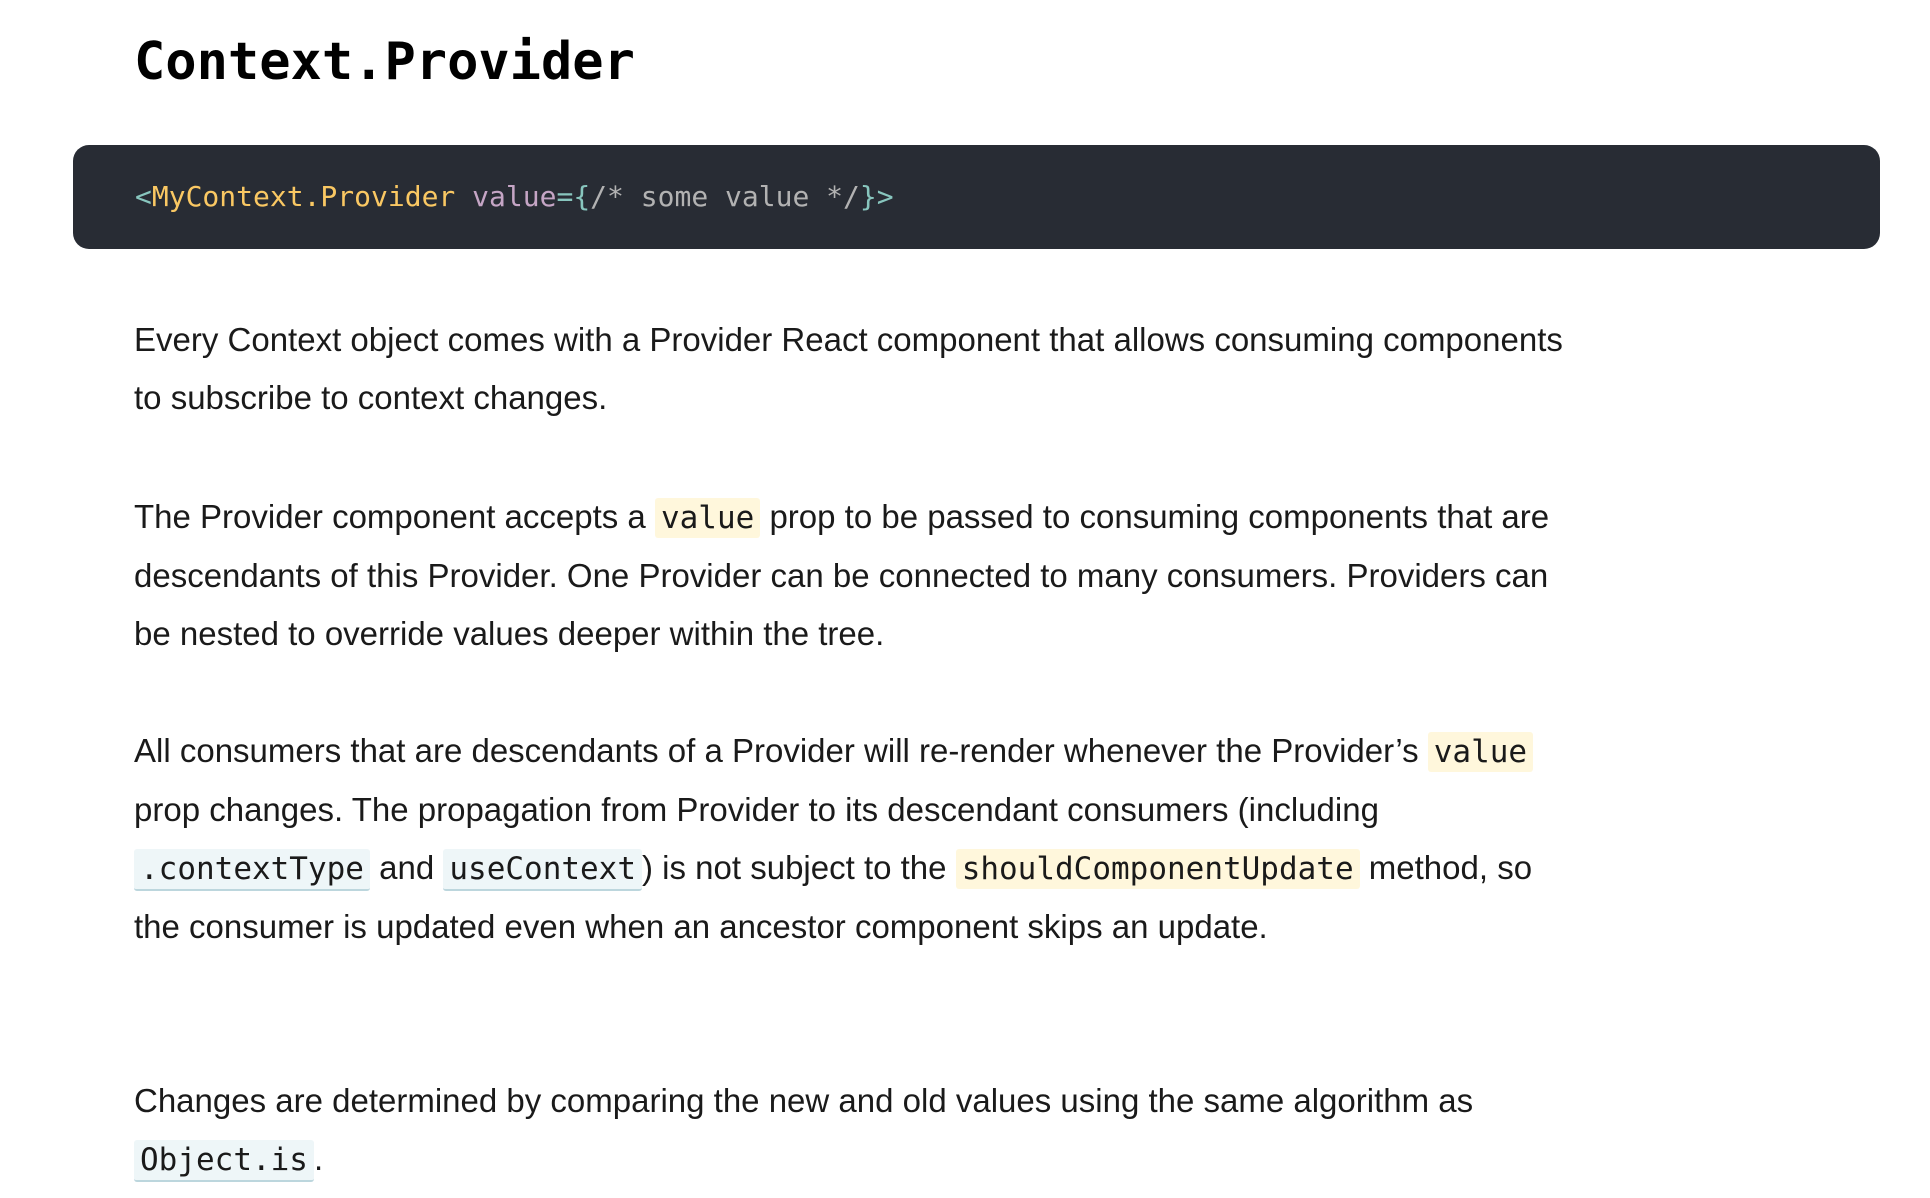 This screenshot has height=1198, width=1930. Describe the element at coordinates (543, 870) in the screenshot. I see `inline-code-use-context-link: useContext` at that location.